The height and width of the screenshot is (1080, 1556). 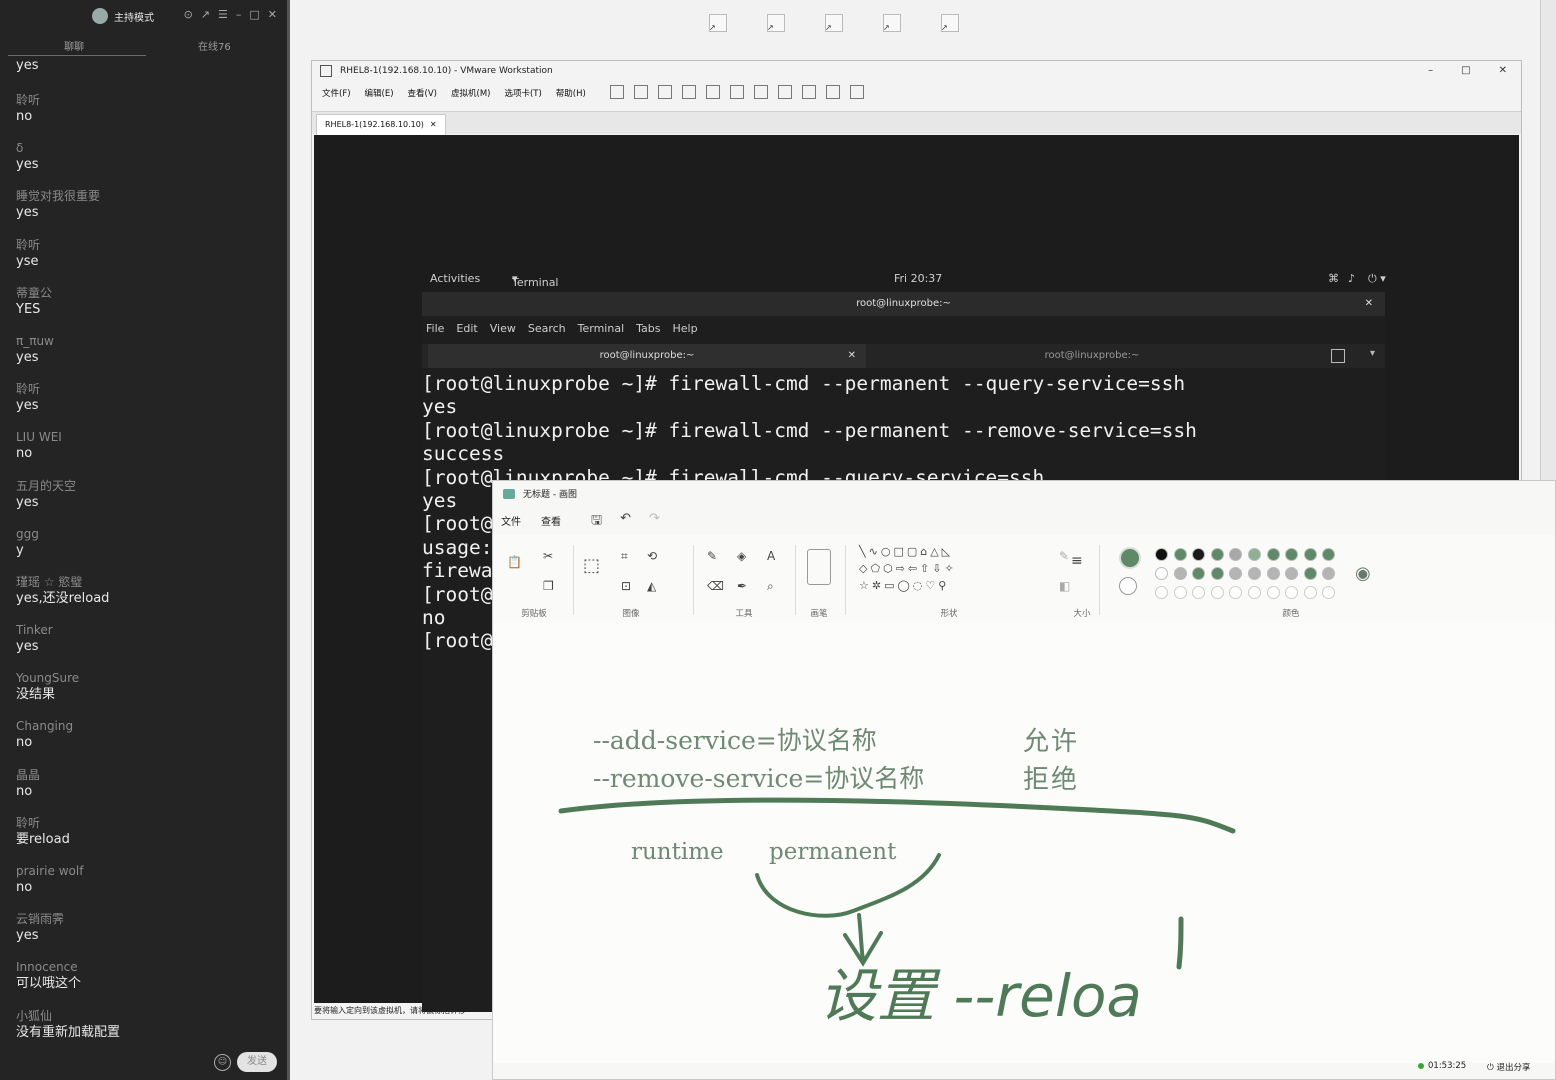 I want to click on paste-icon: 📋, so click(x=514, y=562).